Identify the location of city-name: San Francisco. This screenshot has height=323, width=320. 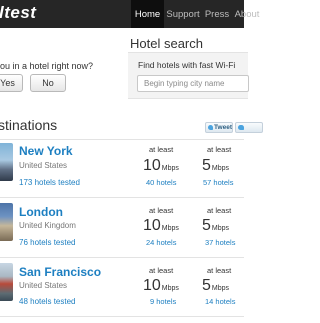
(60, 272).